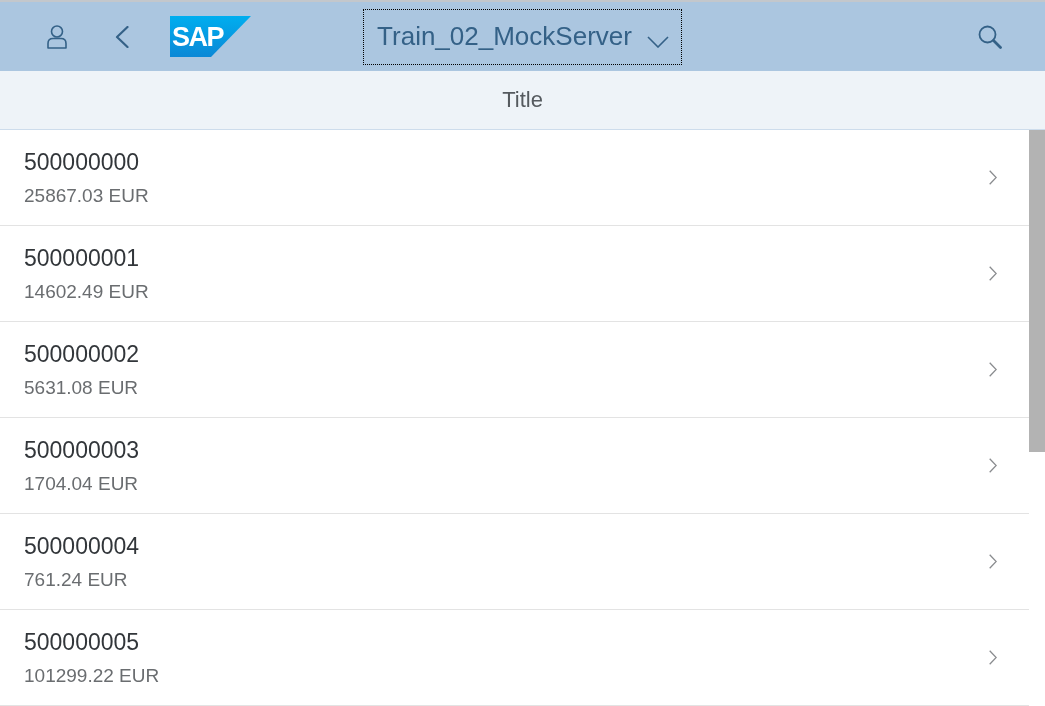  I want to click on logo: SAP, so click(210, 36).